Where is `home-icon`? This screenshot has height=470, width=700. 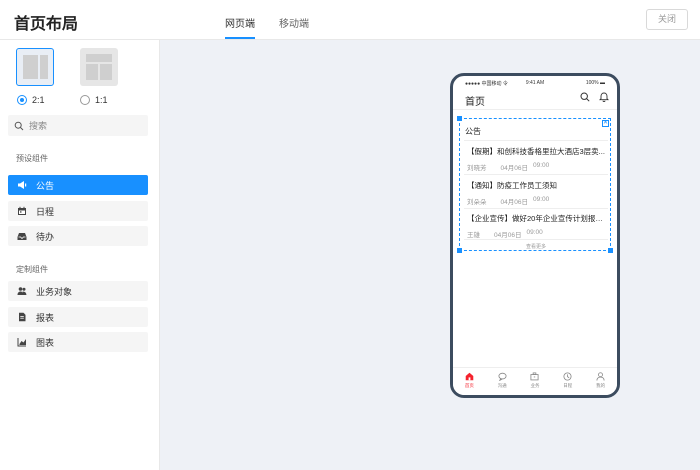
home-icon is located at coordinates (469, 376).